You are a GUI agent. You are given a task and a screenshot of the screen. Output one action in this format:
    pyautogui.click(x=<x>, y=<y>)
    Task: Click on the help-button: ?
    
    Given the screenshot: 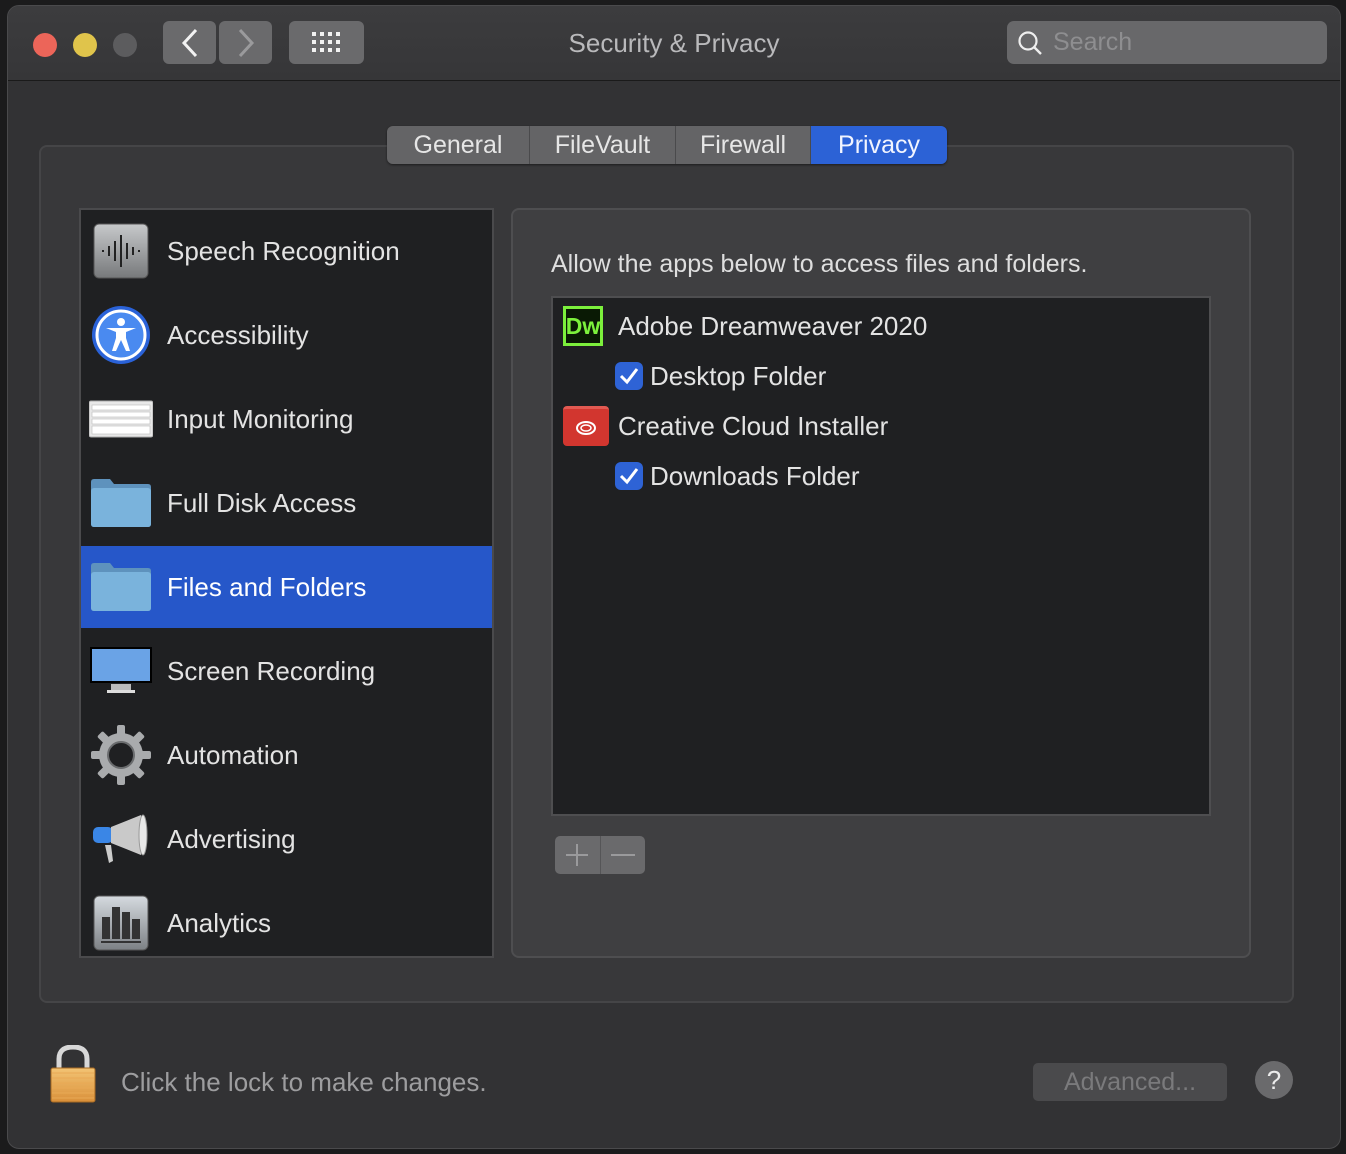 What is the action you would take?
    pyautogui.click(x=1274, y=1080)
    